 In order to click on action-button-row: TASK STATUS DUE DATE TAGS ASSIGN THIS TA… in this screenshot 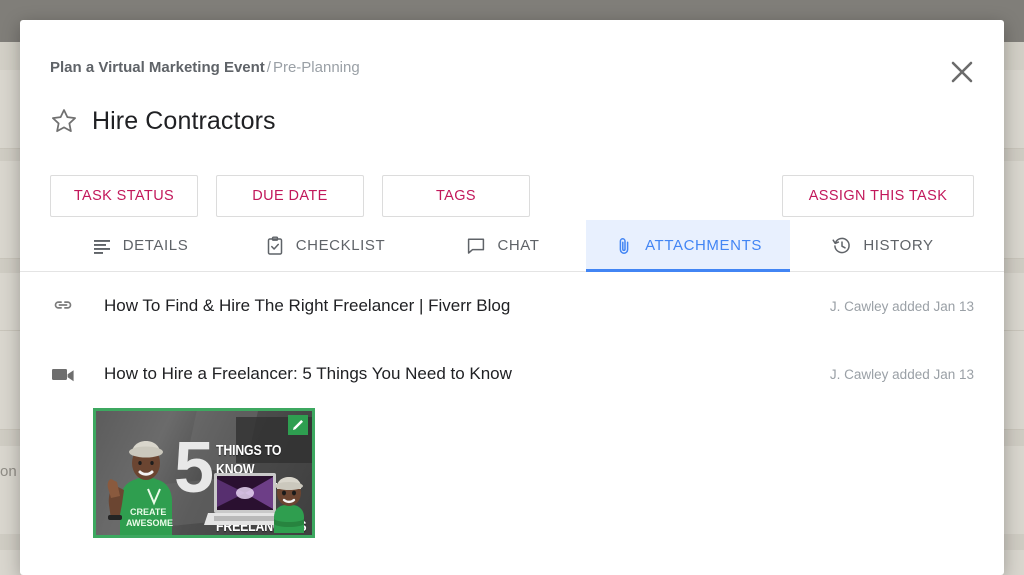, I will do `click(512, 196)`.